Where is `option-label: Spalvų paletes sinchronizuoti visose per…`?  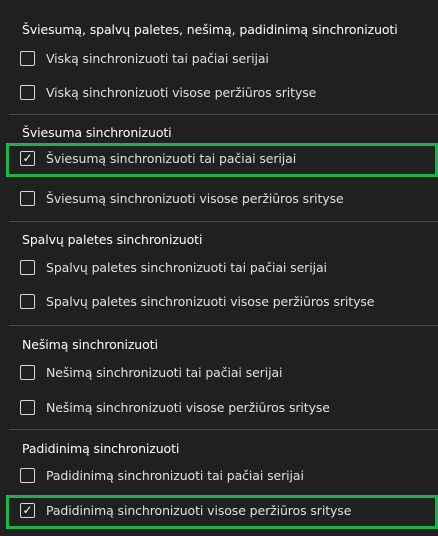 option-label: Spalvų paletes sinchronizuoti visose per… is located at coordinates (210, 301).